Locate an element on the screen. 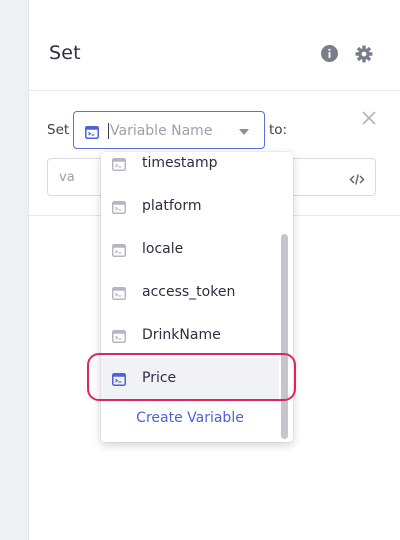  create-variable-link: Create Variable is located at coordinates (190, 418).